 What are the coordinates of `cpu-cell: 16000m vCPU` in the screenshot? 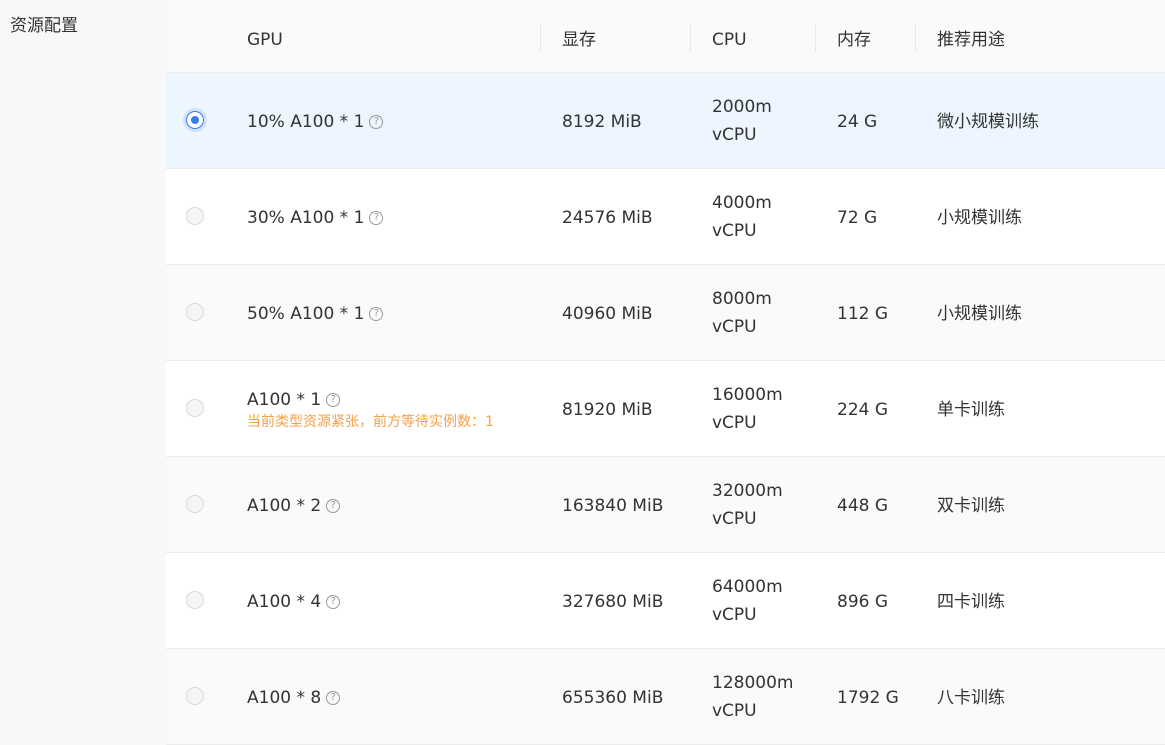 It's located at (747, 409).